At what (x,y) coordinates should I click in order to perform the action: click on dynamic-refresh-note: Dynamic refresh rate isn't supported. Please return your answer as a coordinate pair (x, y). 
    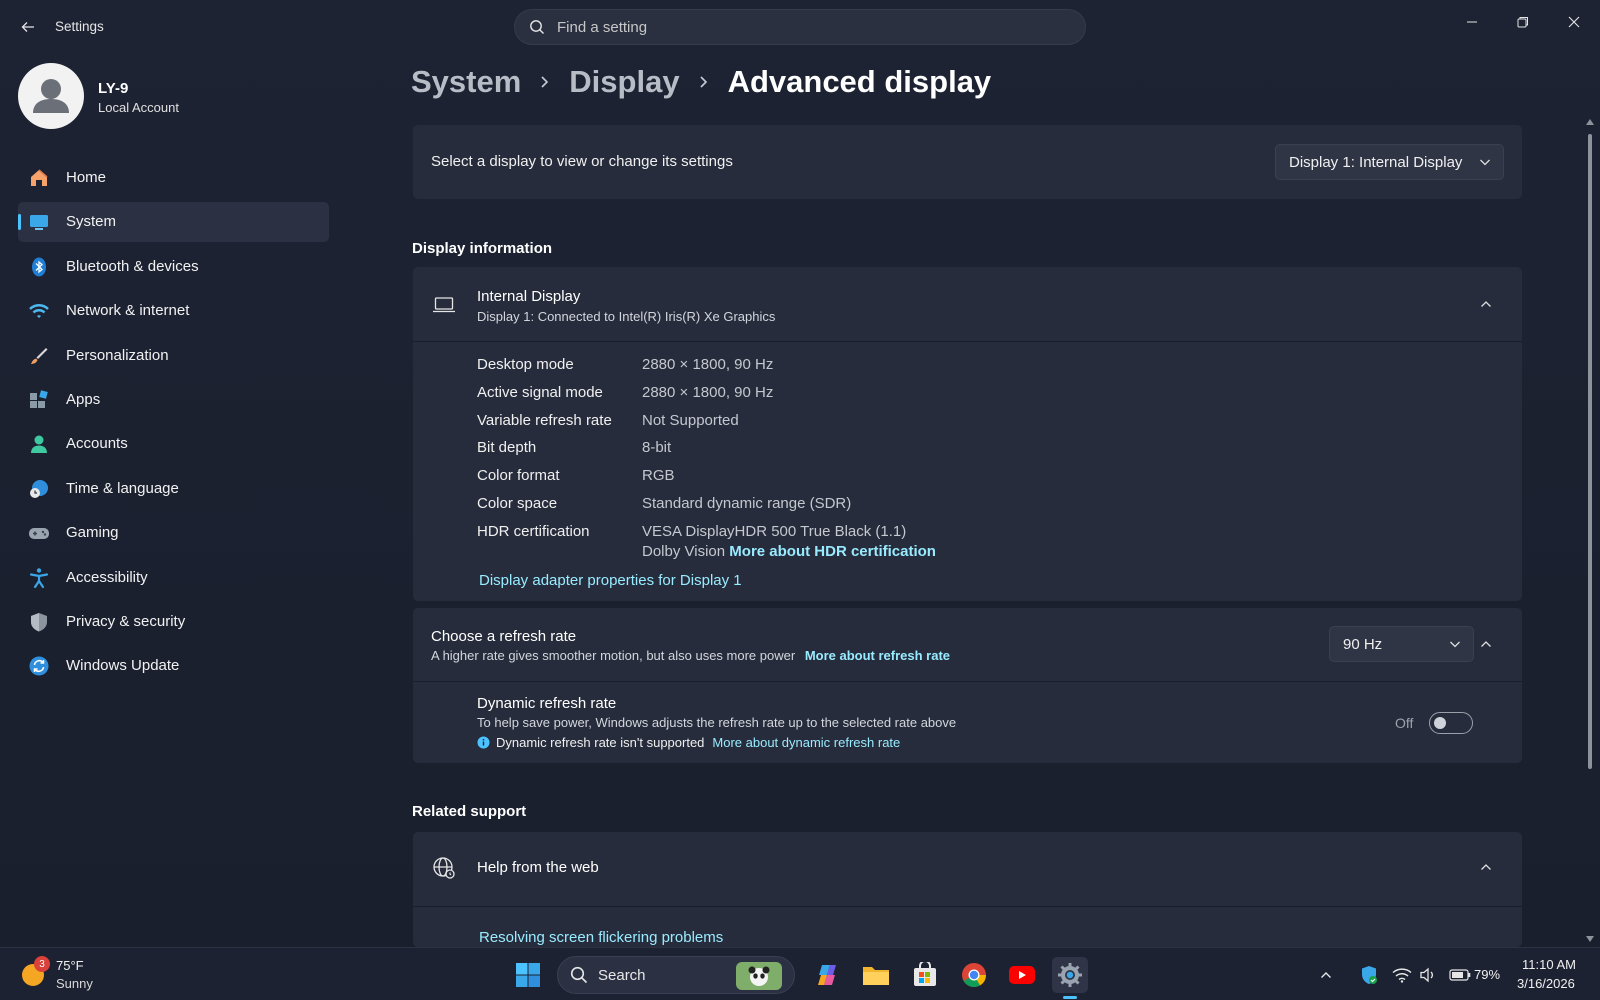
    Looking at the image, I should click on (600, 742).